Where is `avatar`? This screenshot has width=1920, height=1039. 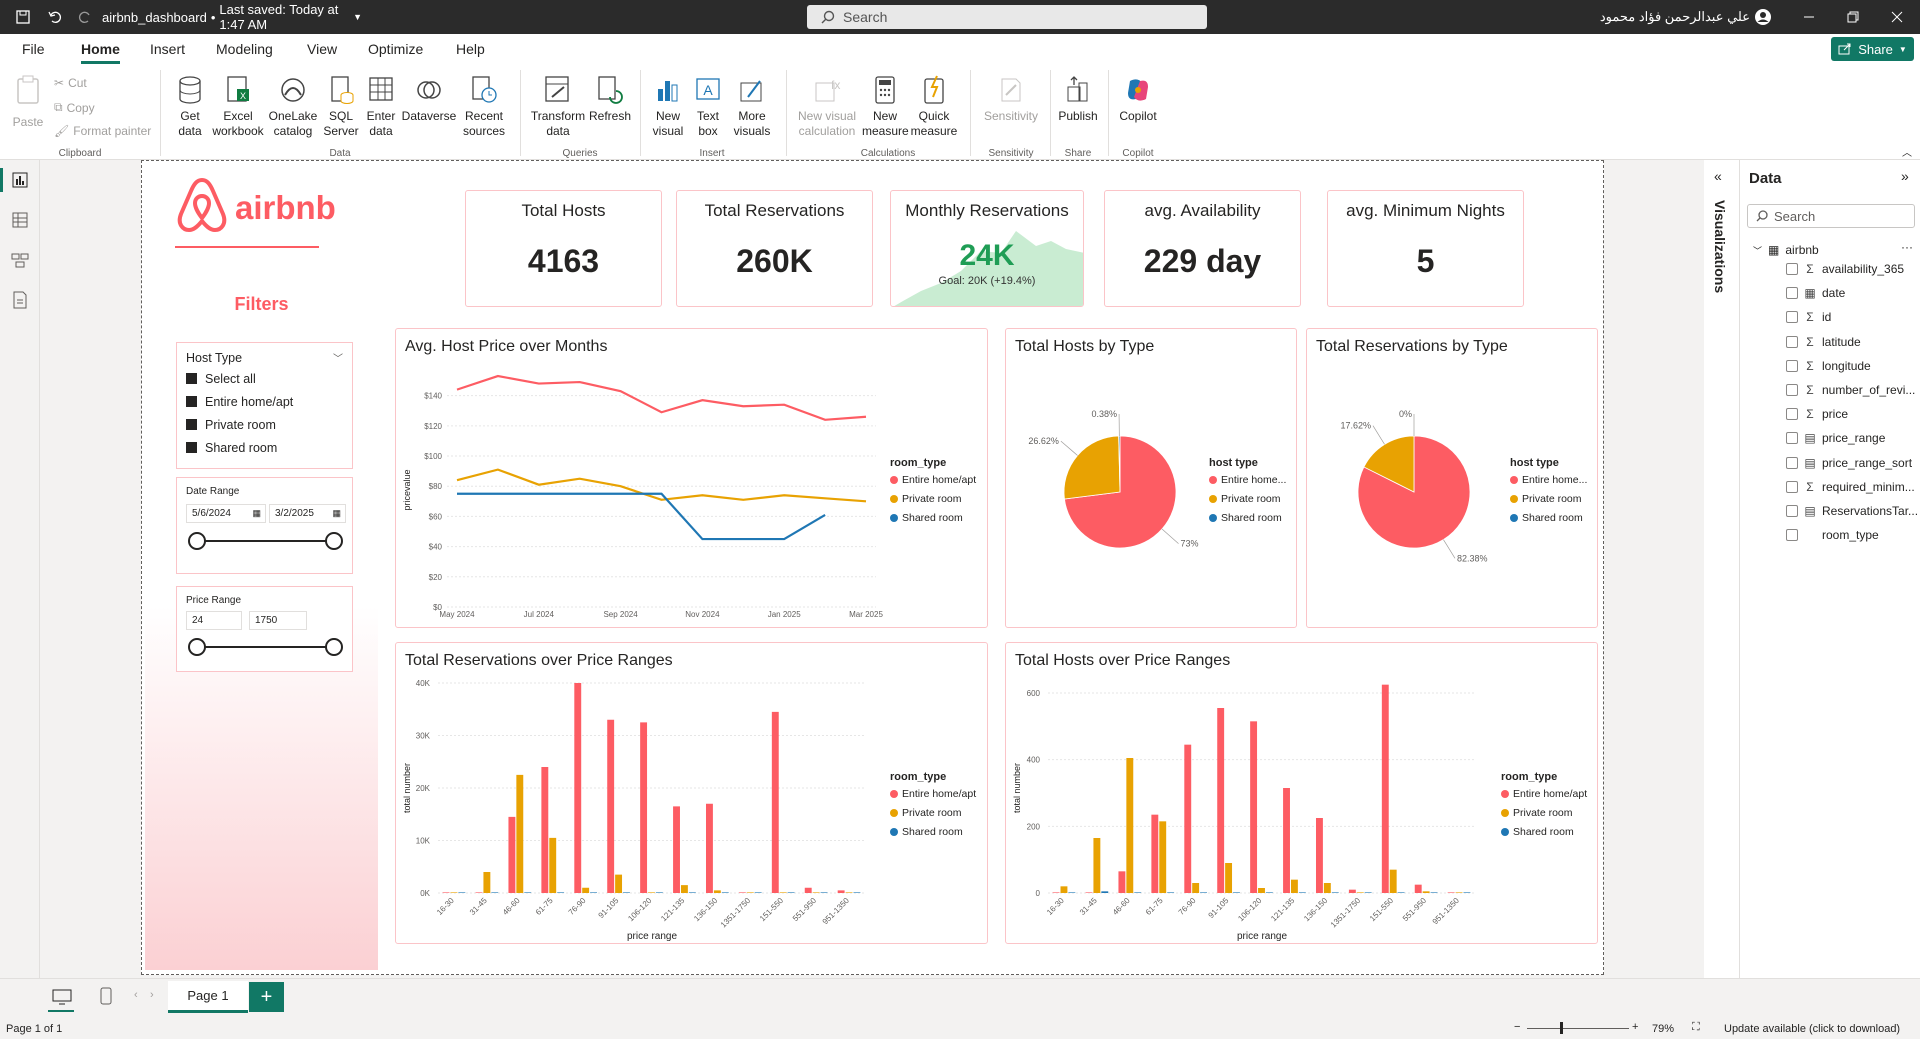
avatar is located at coordinates (1763, 17).